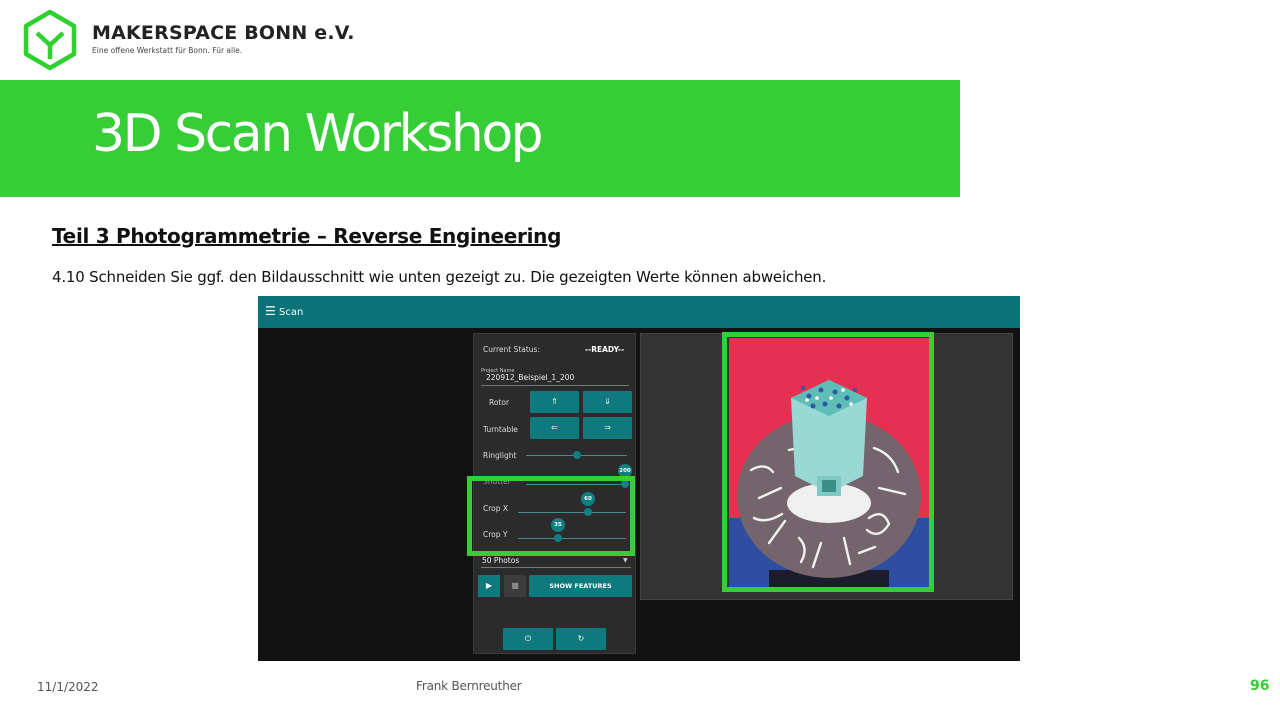 The image size is (1280, 720). What do you see at coordinates (639, 312) in the screenshot?
I see `app-bar: ☰ Scan` at bounding box center [639, 312].